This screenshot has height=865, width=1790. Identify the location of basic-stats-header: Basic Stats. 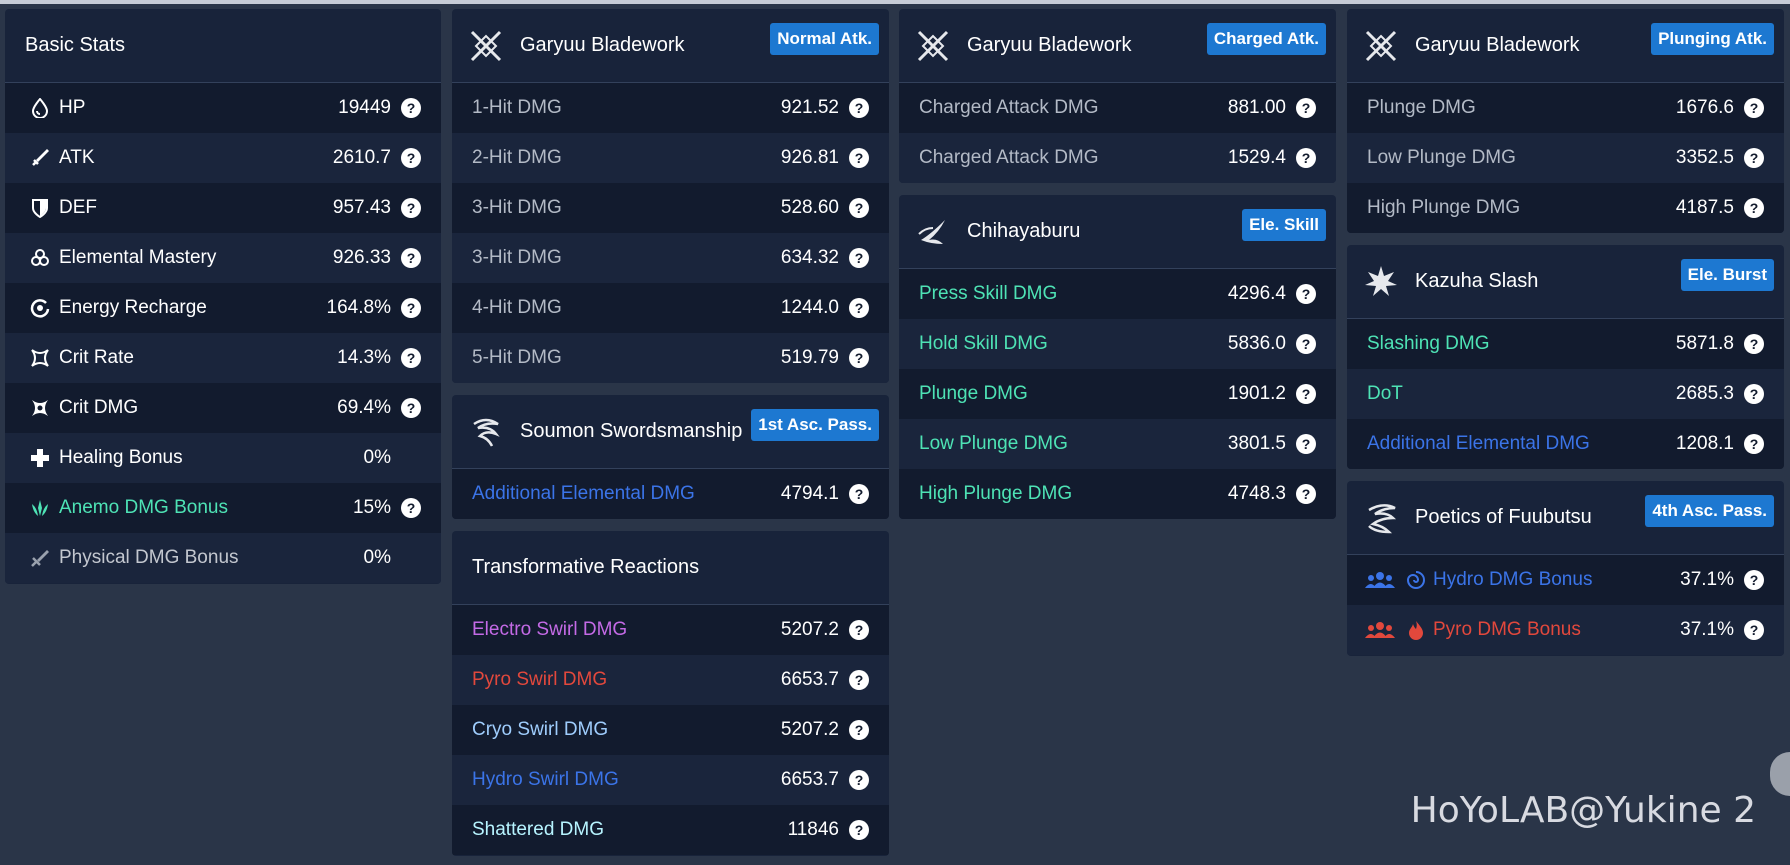
(223, 46).